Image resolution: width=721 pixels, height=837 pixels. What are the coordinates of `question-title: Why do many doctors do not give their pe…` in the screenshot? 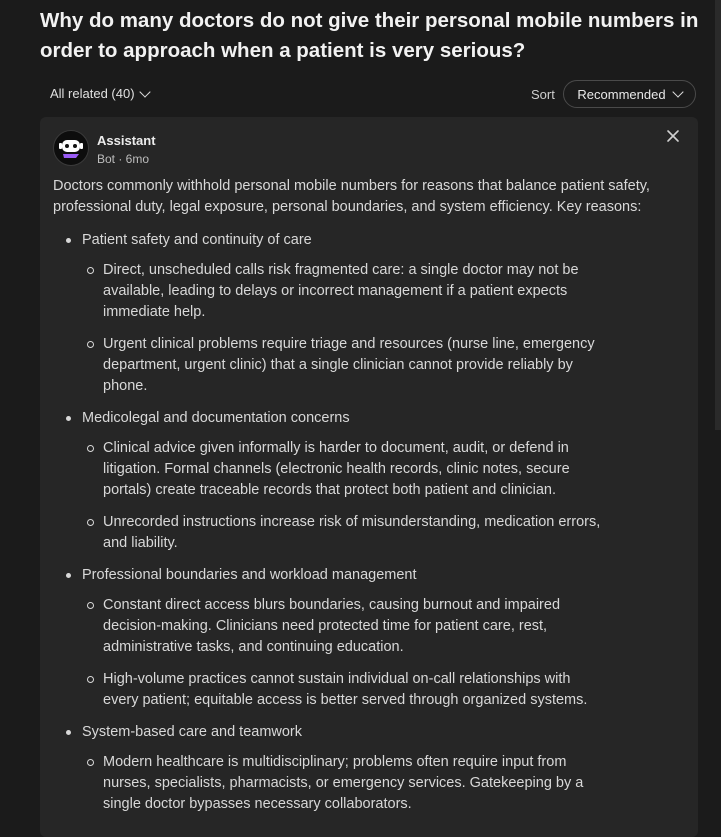 It's located at (369, 35).